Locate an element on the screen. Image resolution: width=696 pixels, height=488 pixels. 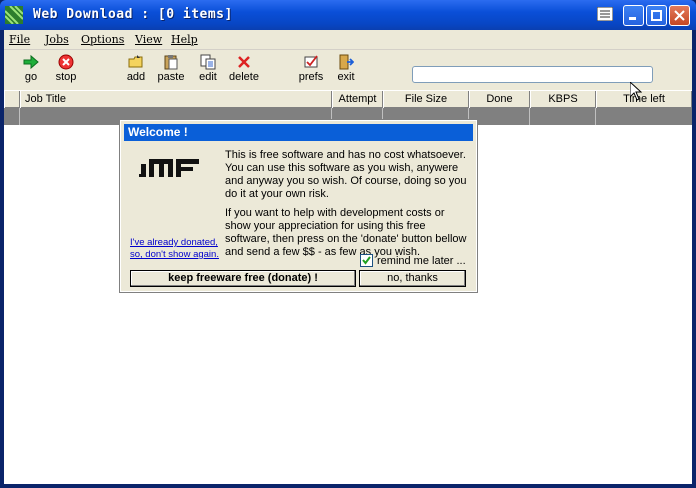
column-header-select is located at coordinates (12, 99).